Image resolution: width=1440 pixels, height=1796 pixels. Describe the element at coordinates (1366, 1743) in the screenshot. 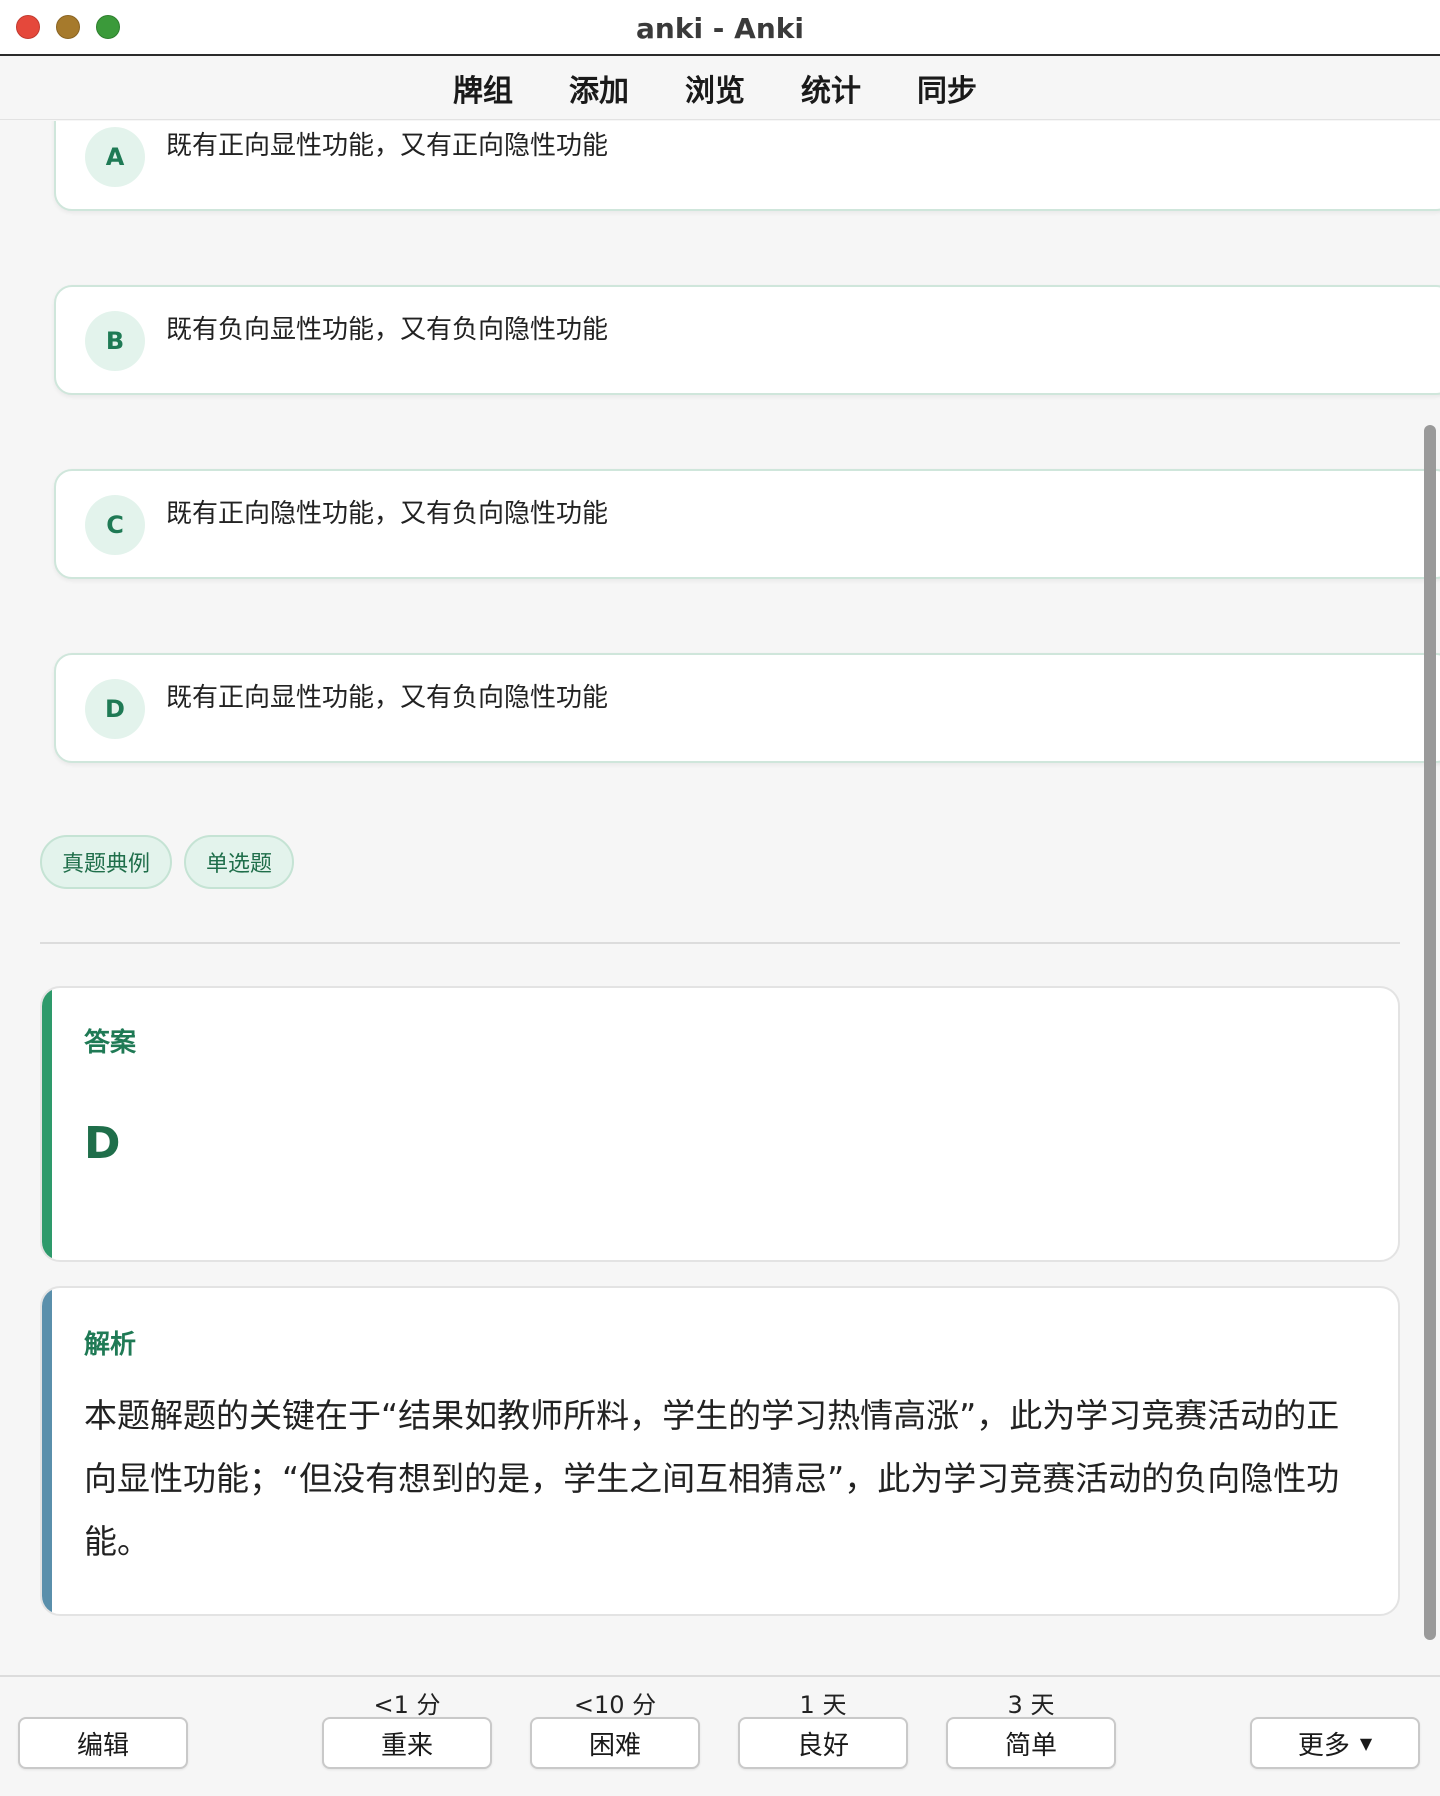

I see `caret-down-icon: ▼` at that location.